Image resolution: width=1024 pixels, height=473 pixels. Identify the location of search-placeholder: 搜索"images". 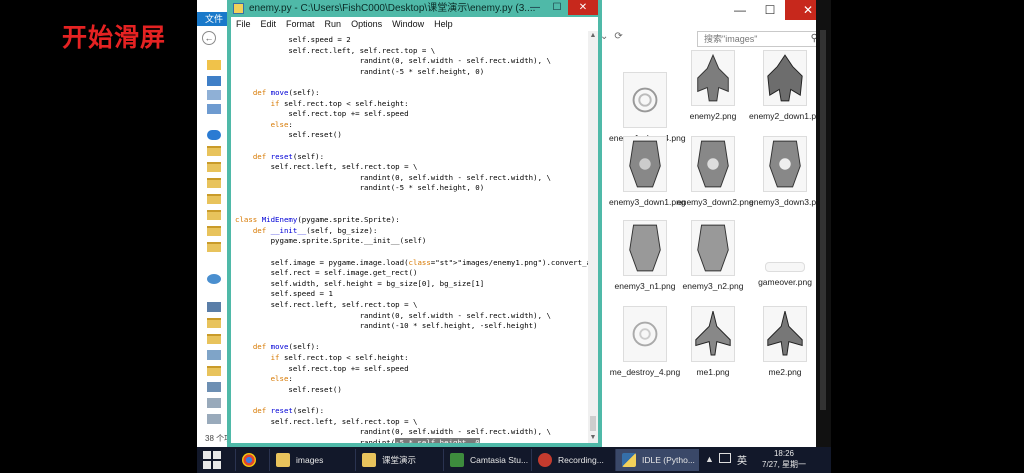
(731, 39).